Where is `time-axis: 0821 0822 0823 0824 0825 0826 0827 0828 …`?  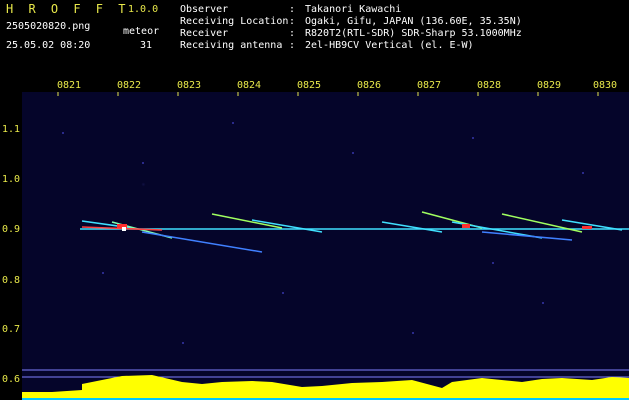
time-axis: 0821 0822 0823 0824 0825 0826 0827 0828 … is located at coordinates (314, 83).